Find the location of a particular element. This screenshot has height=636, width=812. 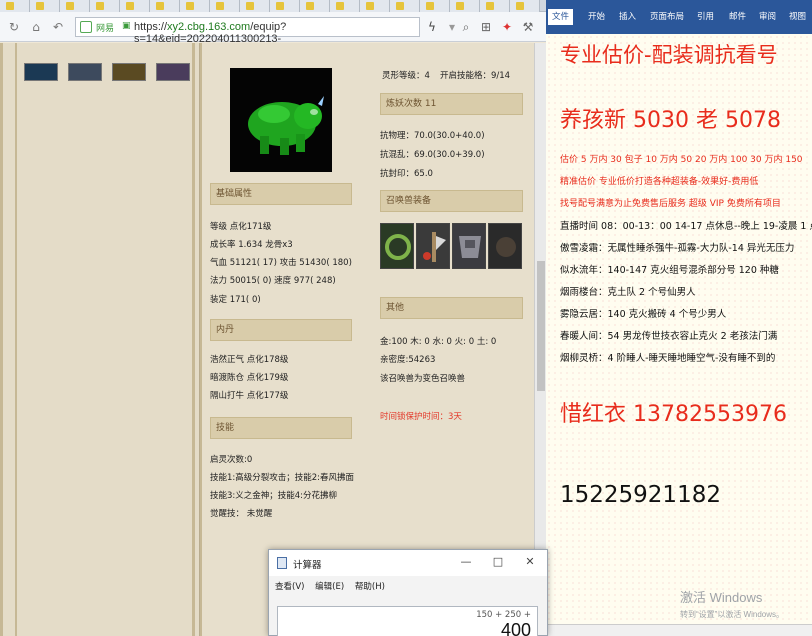

lightning-icon: ϟ is located at coordinates (432, 27).